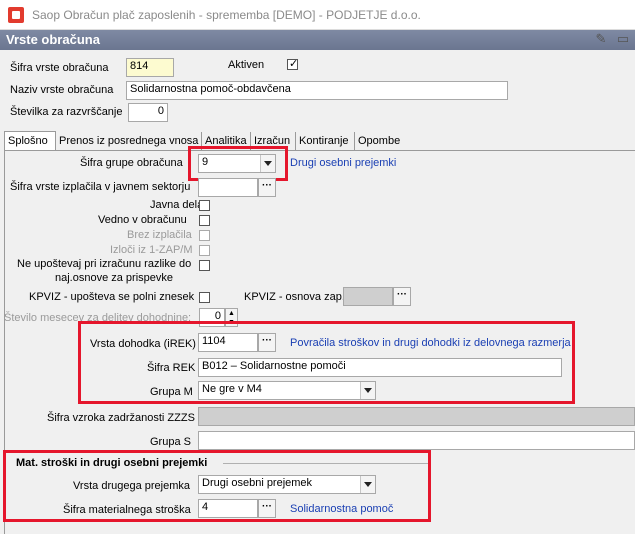  Describe the element at coordinates (325, 141) in the screenshot. I see `tab-kontiranje: Kontiranje` at that location.